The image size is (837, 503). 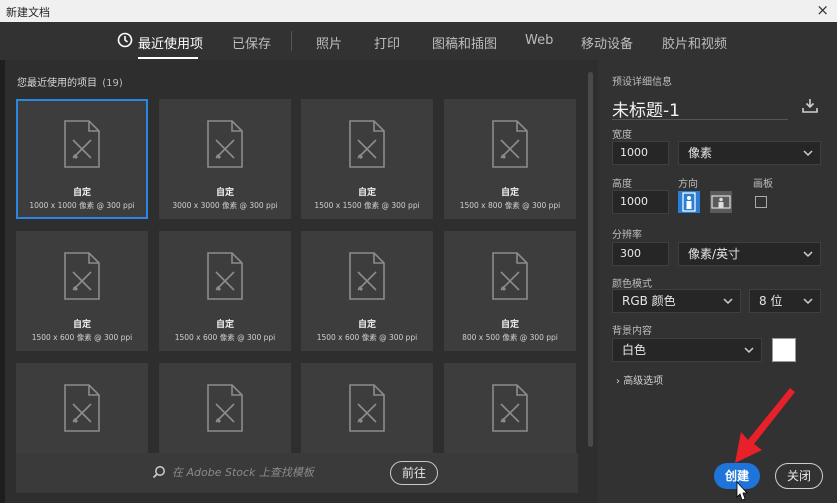 What do you see at coordinates (510, 205) in the screenshot?
I see `preset-spec: 1500 x 800 像素 @ 300 ppi` at bounding box center [510, 205].